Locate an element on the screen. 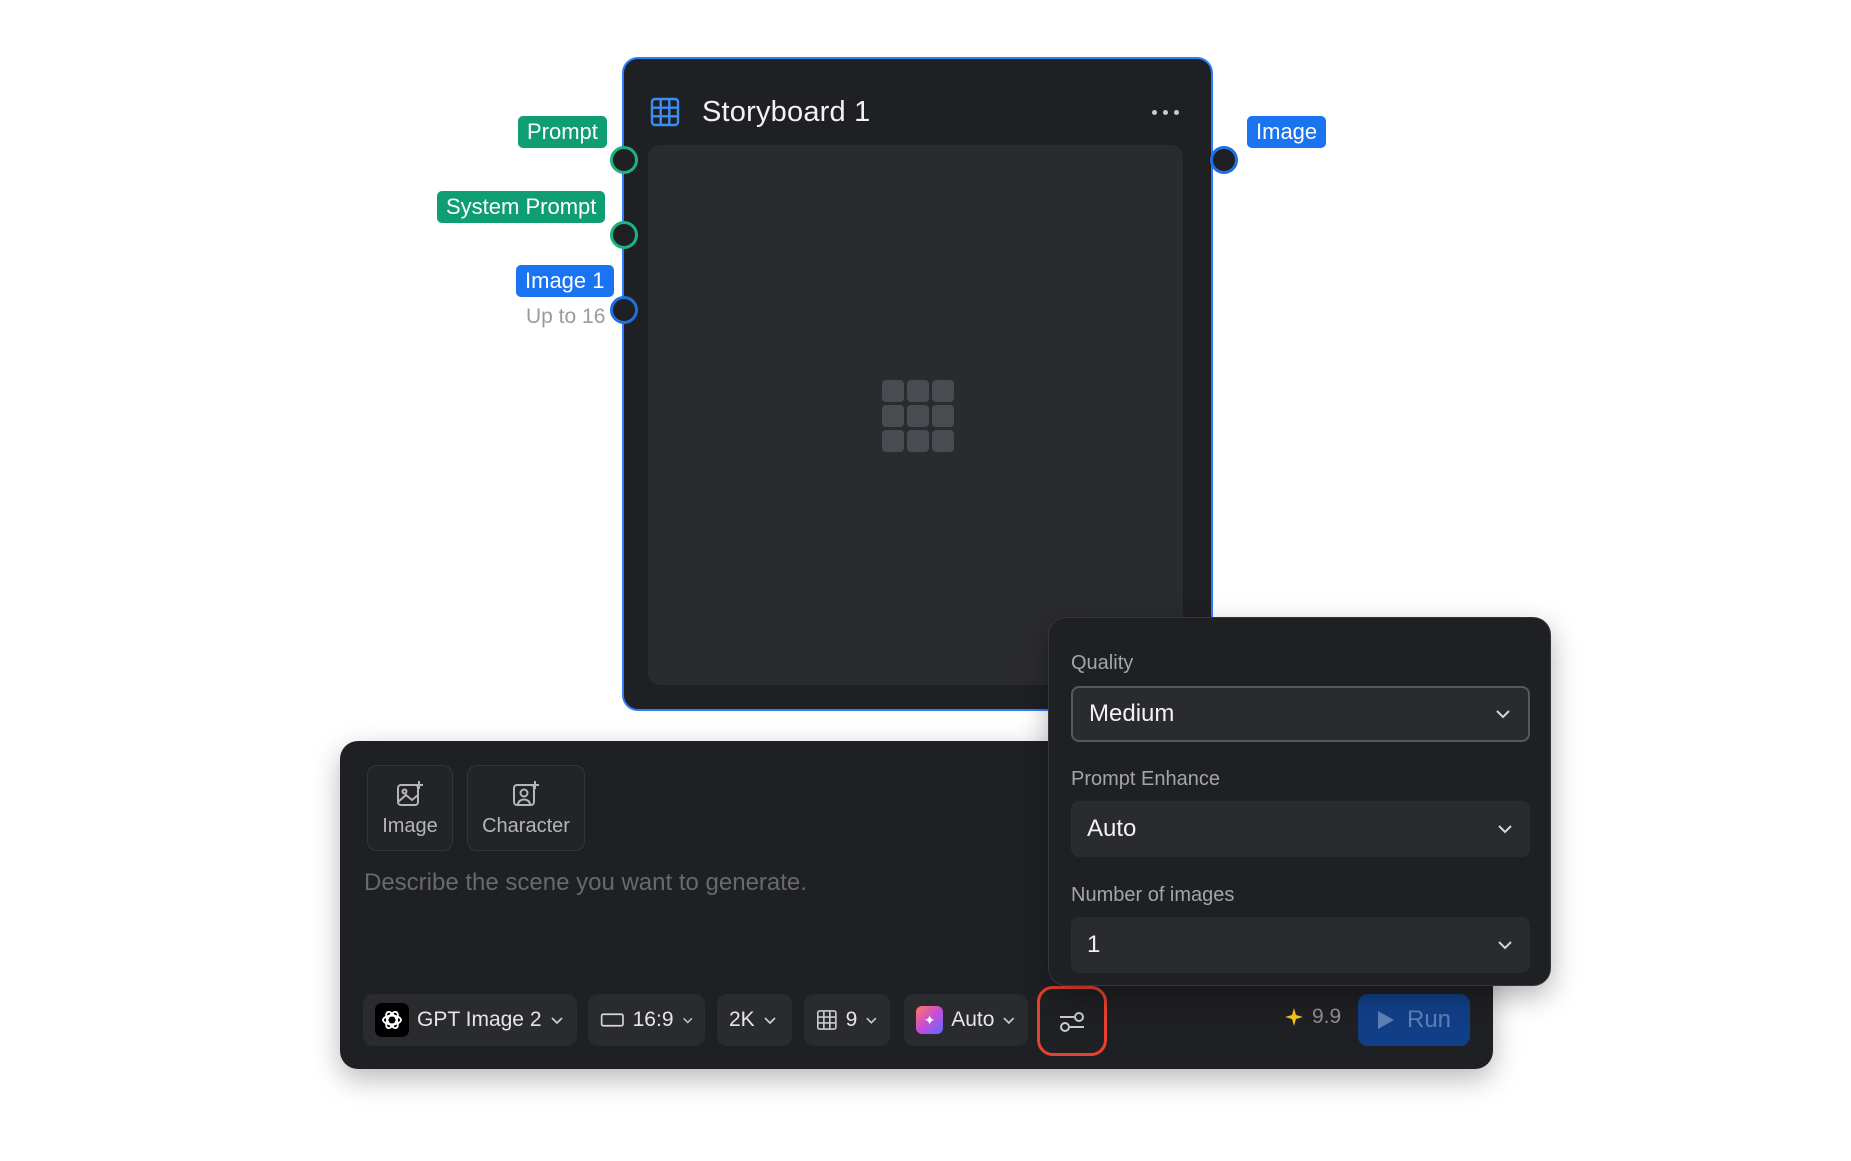 Image resolution: width=1851 pixels, height=1161 pixels. character-add-icon is located at coordinates (526, 793).